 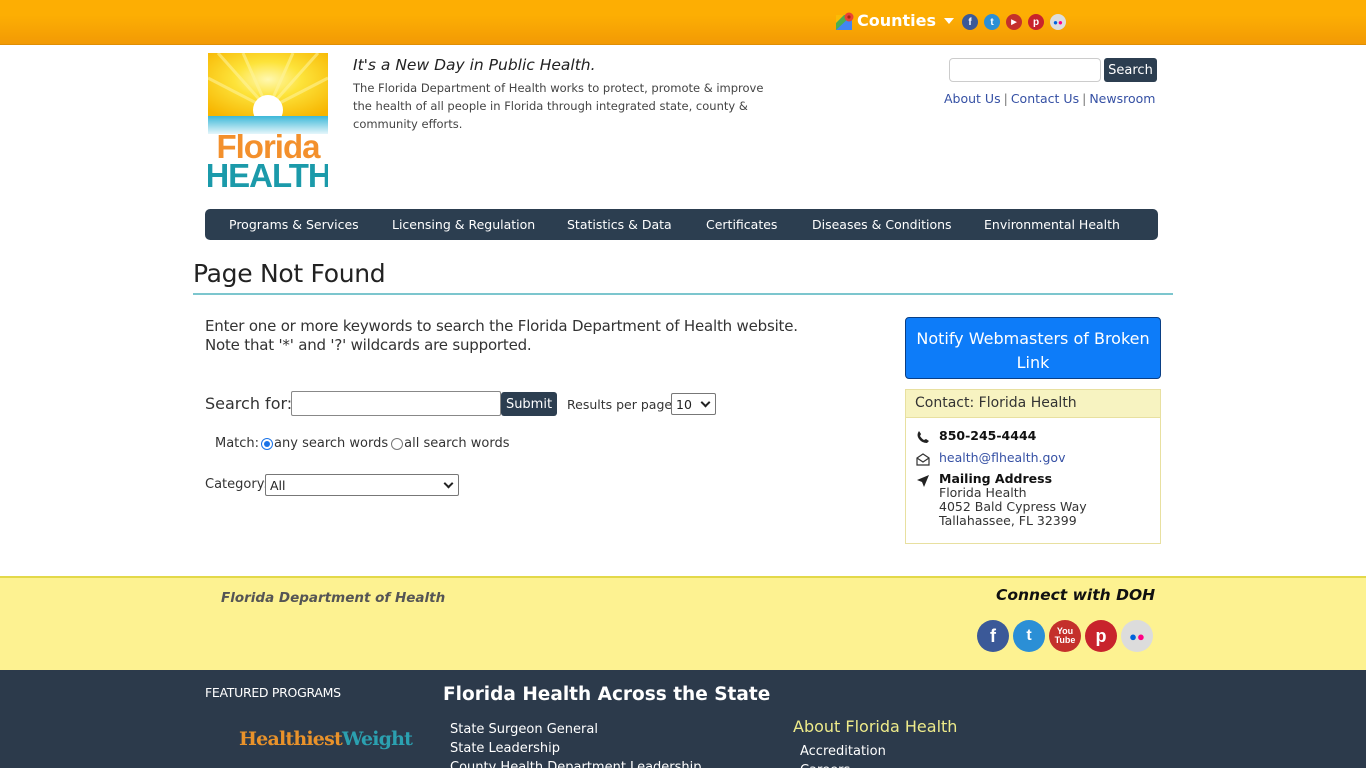 I want to click on phone-icon, so click(x=923, y=437).